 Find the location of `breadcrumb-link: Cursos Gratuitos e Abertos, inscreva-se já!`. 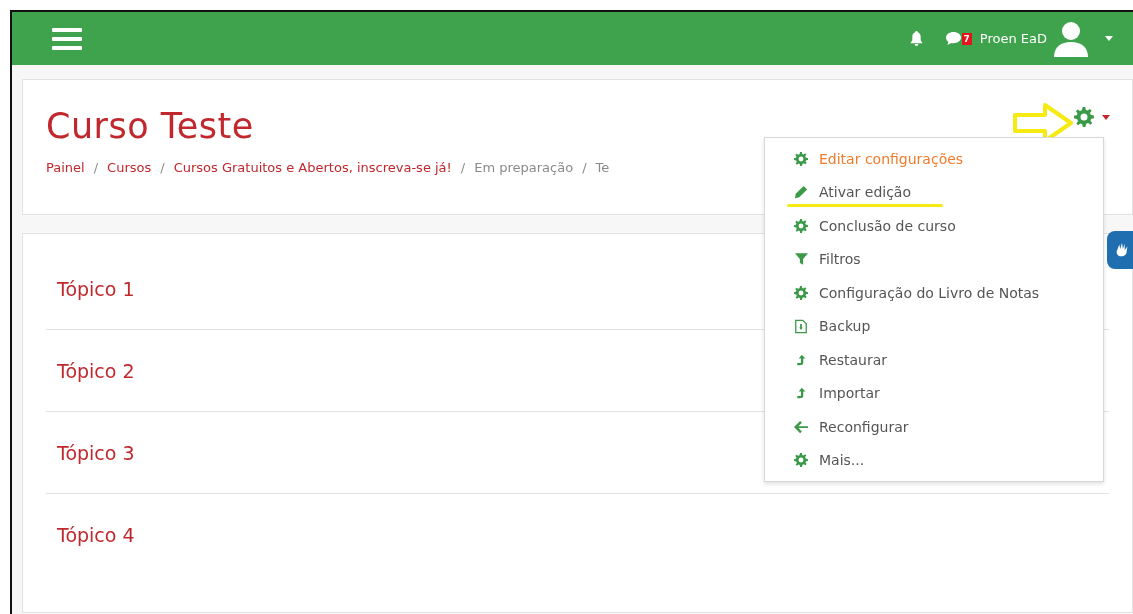

breadcrumb-link: Cursos Gratuitos e Abertos, inscreva-se já! is located at coordinates (312, 167).